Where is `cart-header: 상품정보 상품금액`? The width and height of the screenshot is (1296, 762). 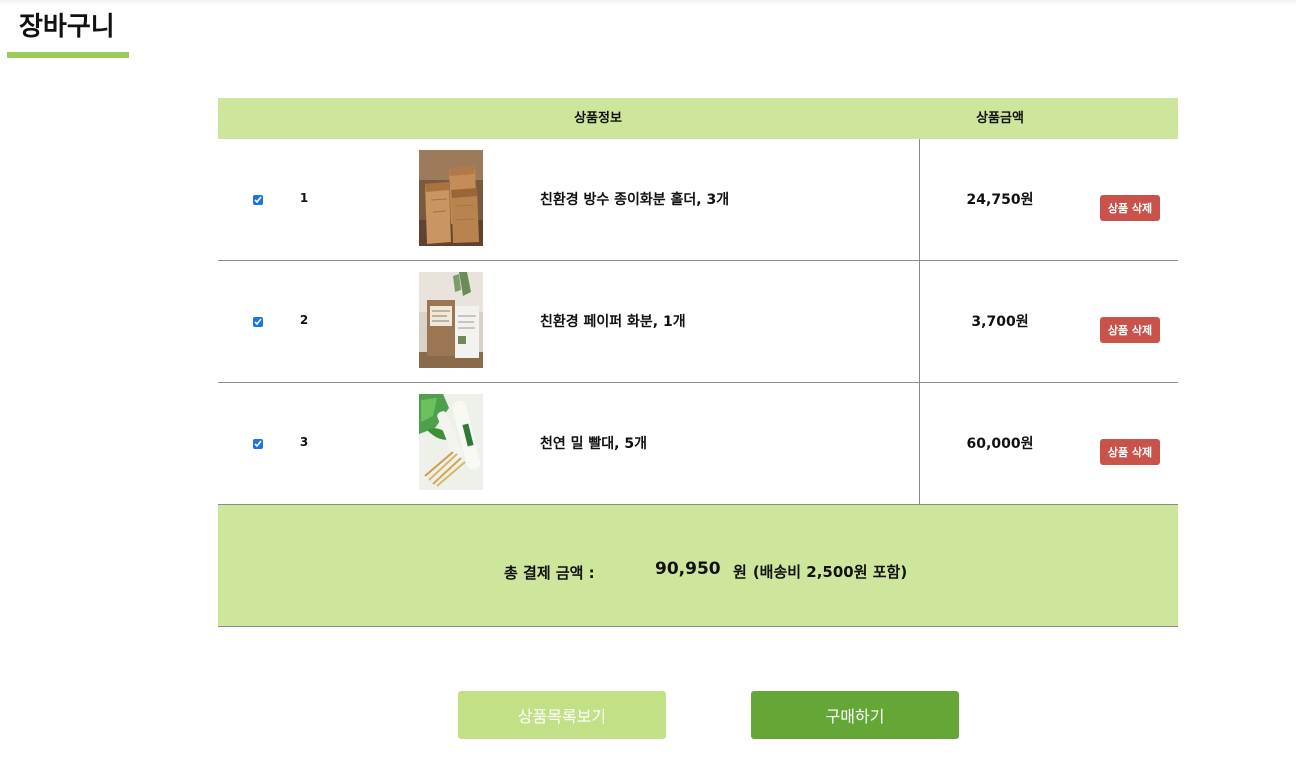
cart-header: 상품정보 상품금액 is located at coordinates (698, 118).